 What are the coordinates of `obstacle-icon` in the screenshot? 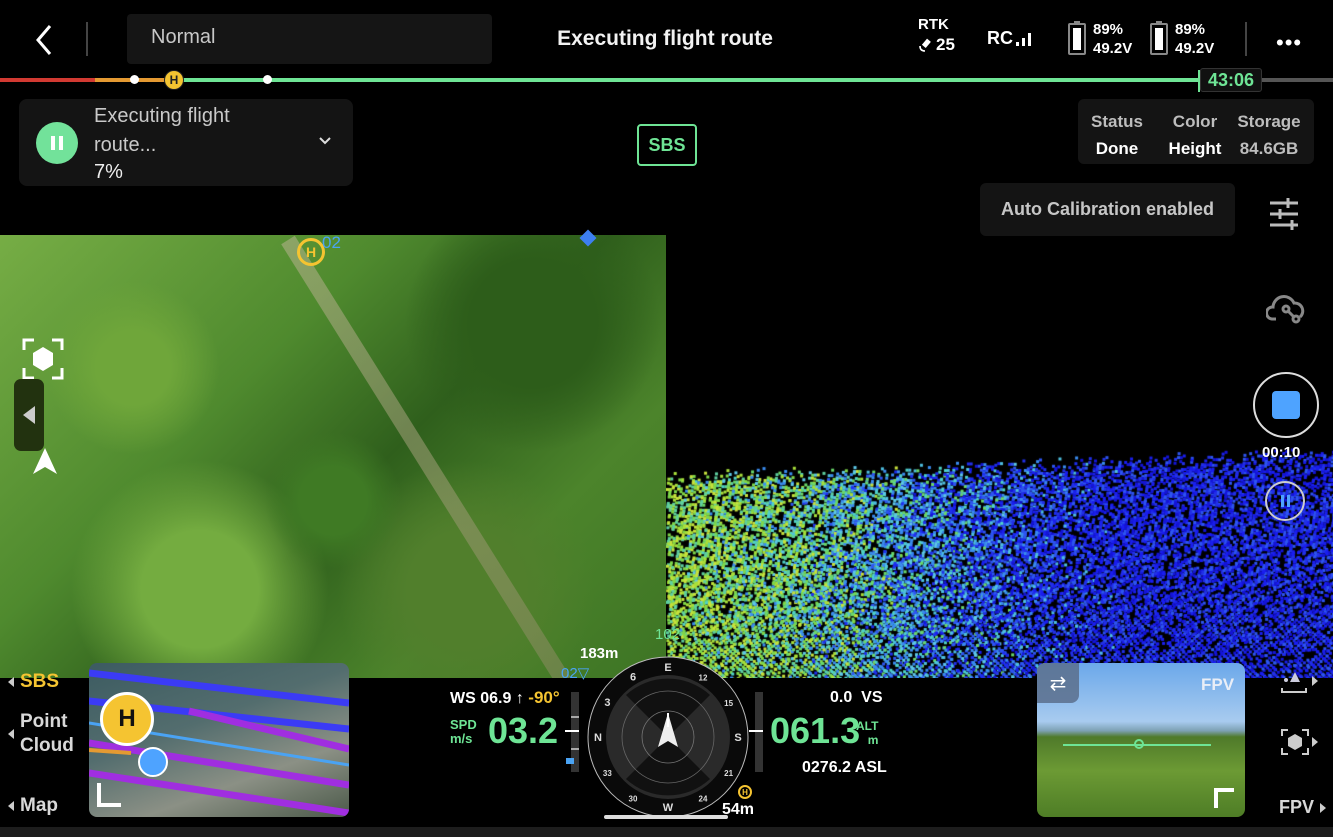 It's located at (1294, 682).